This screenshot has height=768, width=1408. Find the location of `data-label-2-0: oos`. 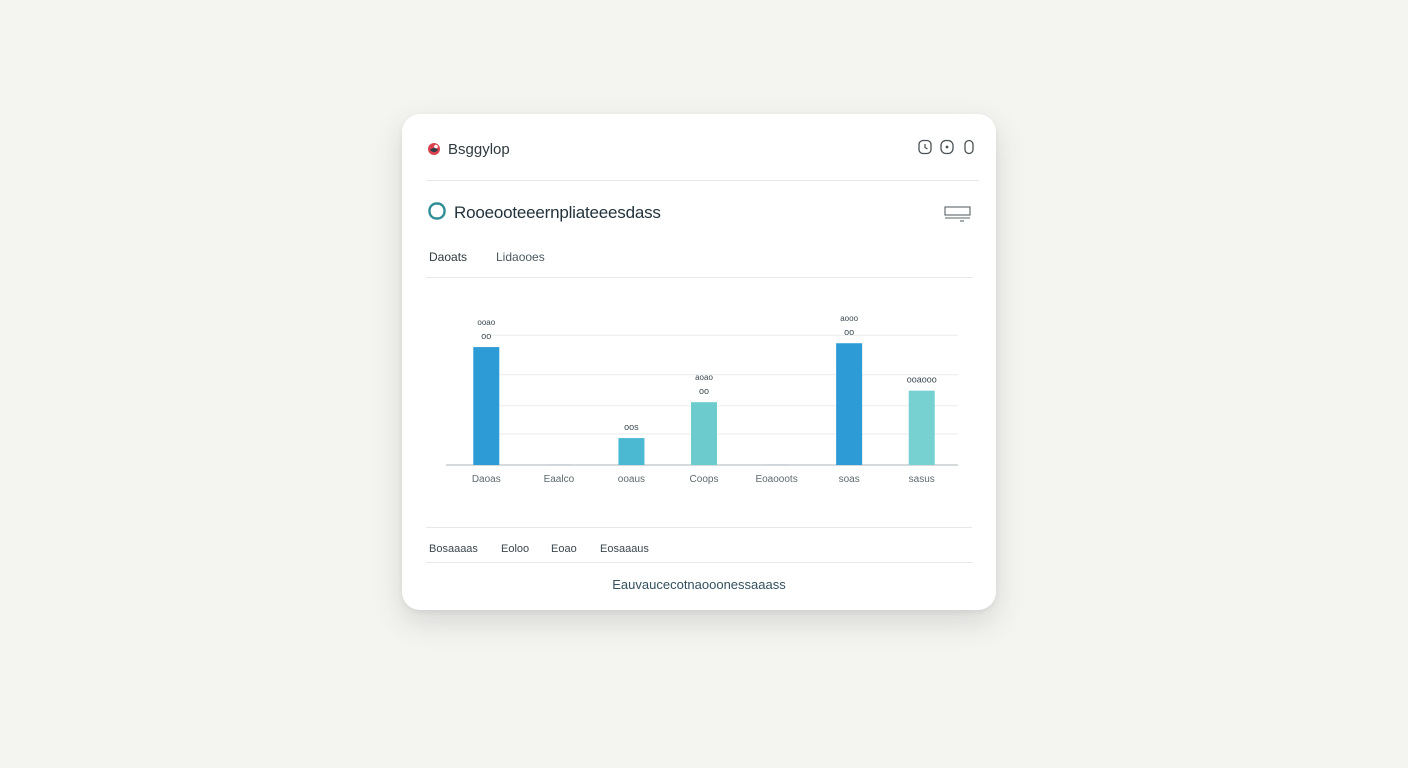

data-label-2-0: oos is located at coordinates (631, 427).